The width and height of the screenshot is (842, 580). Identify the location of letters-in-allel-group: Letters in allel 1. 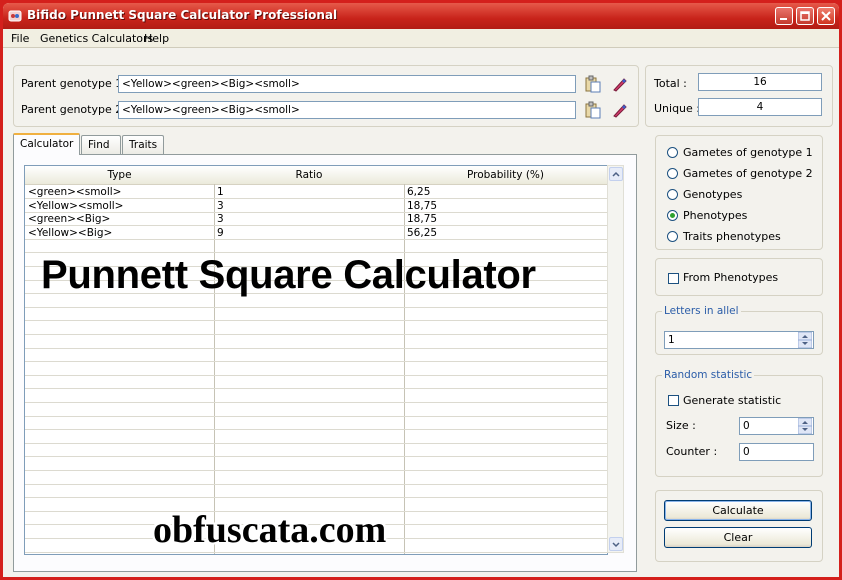
(739, 330).